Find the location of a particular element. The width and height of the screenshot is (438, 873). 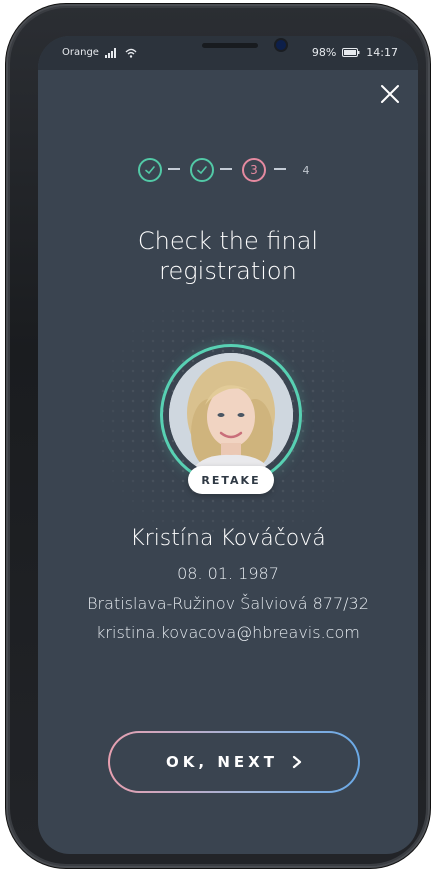

front-camera is located at coordinates (281, 45).